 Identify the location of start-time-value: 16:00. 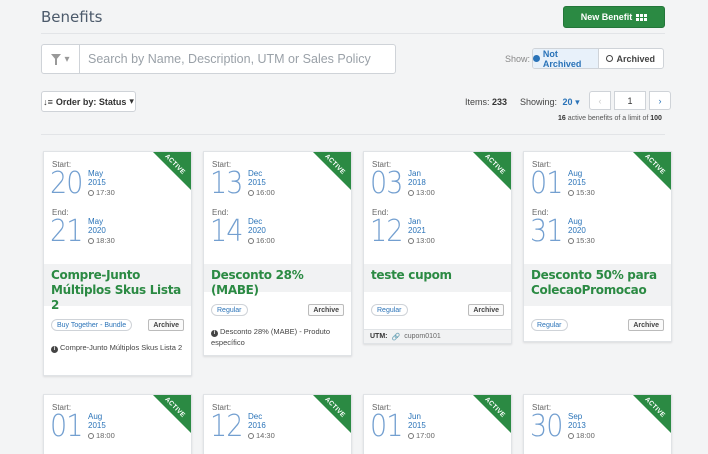
(265, 192).